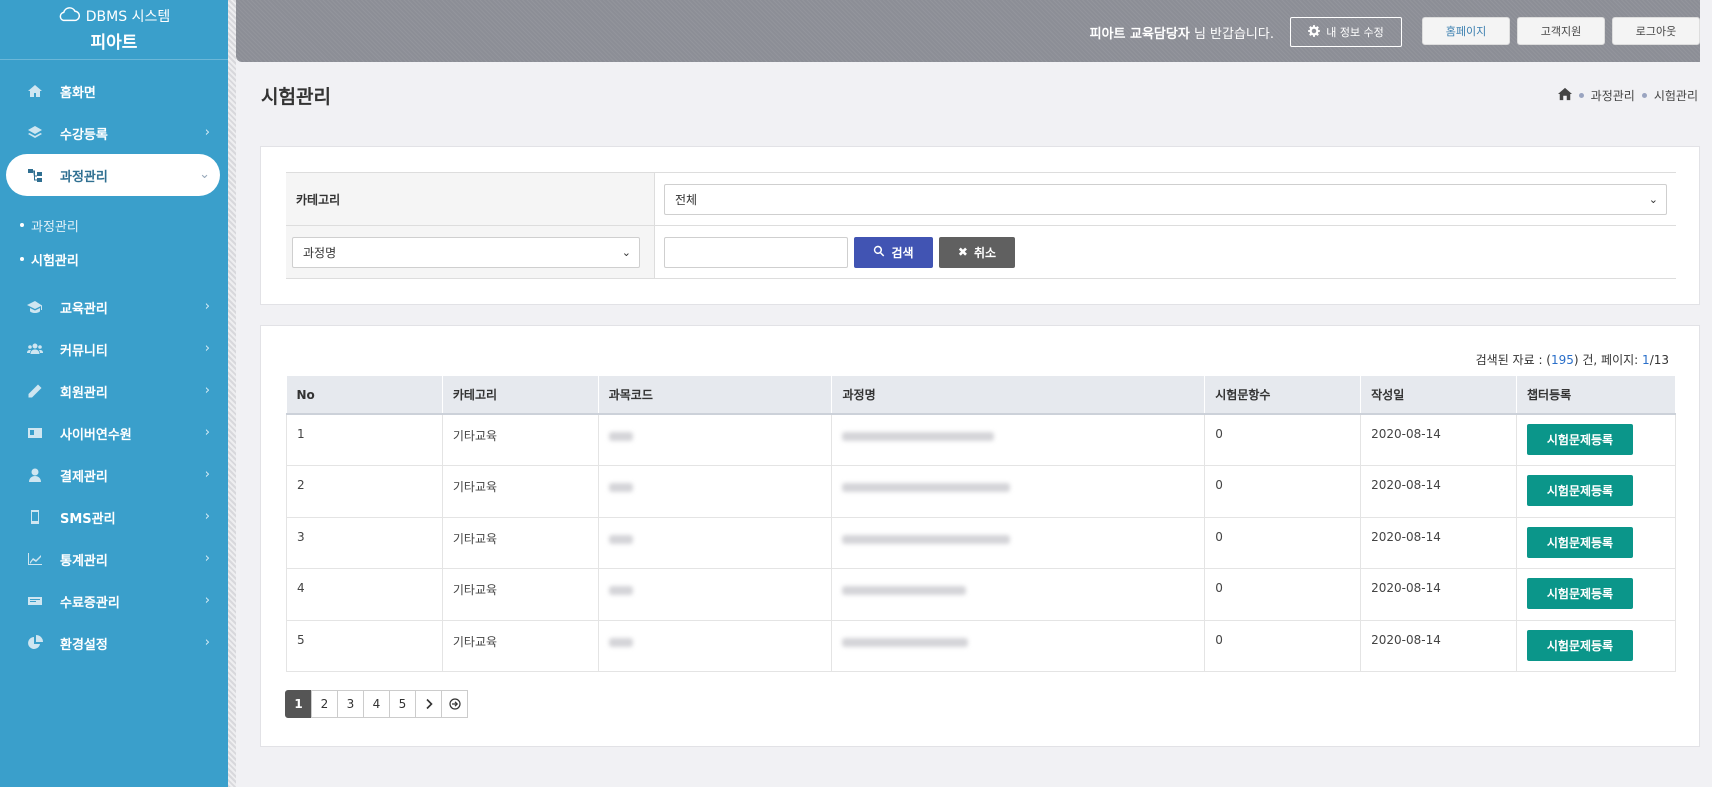 This screenshot has width=1712, height=787. Describe the element at coordinates (124, 225) in the screenshot. I see `subnav-item-course: 과정관리` at that location.